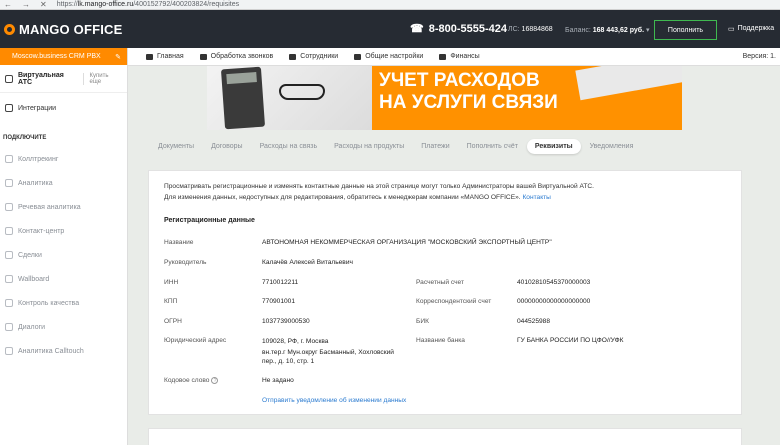 This screenshot has width=780, height=445. What do you see at coordinates (319, 56) in the screenshot?
I see `nav-label: Сотрудники` at bounding box center [319, 56].